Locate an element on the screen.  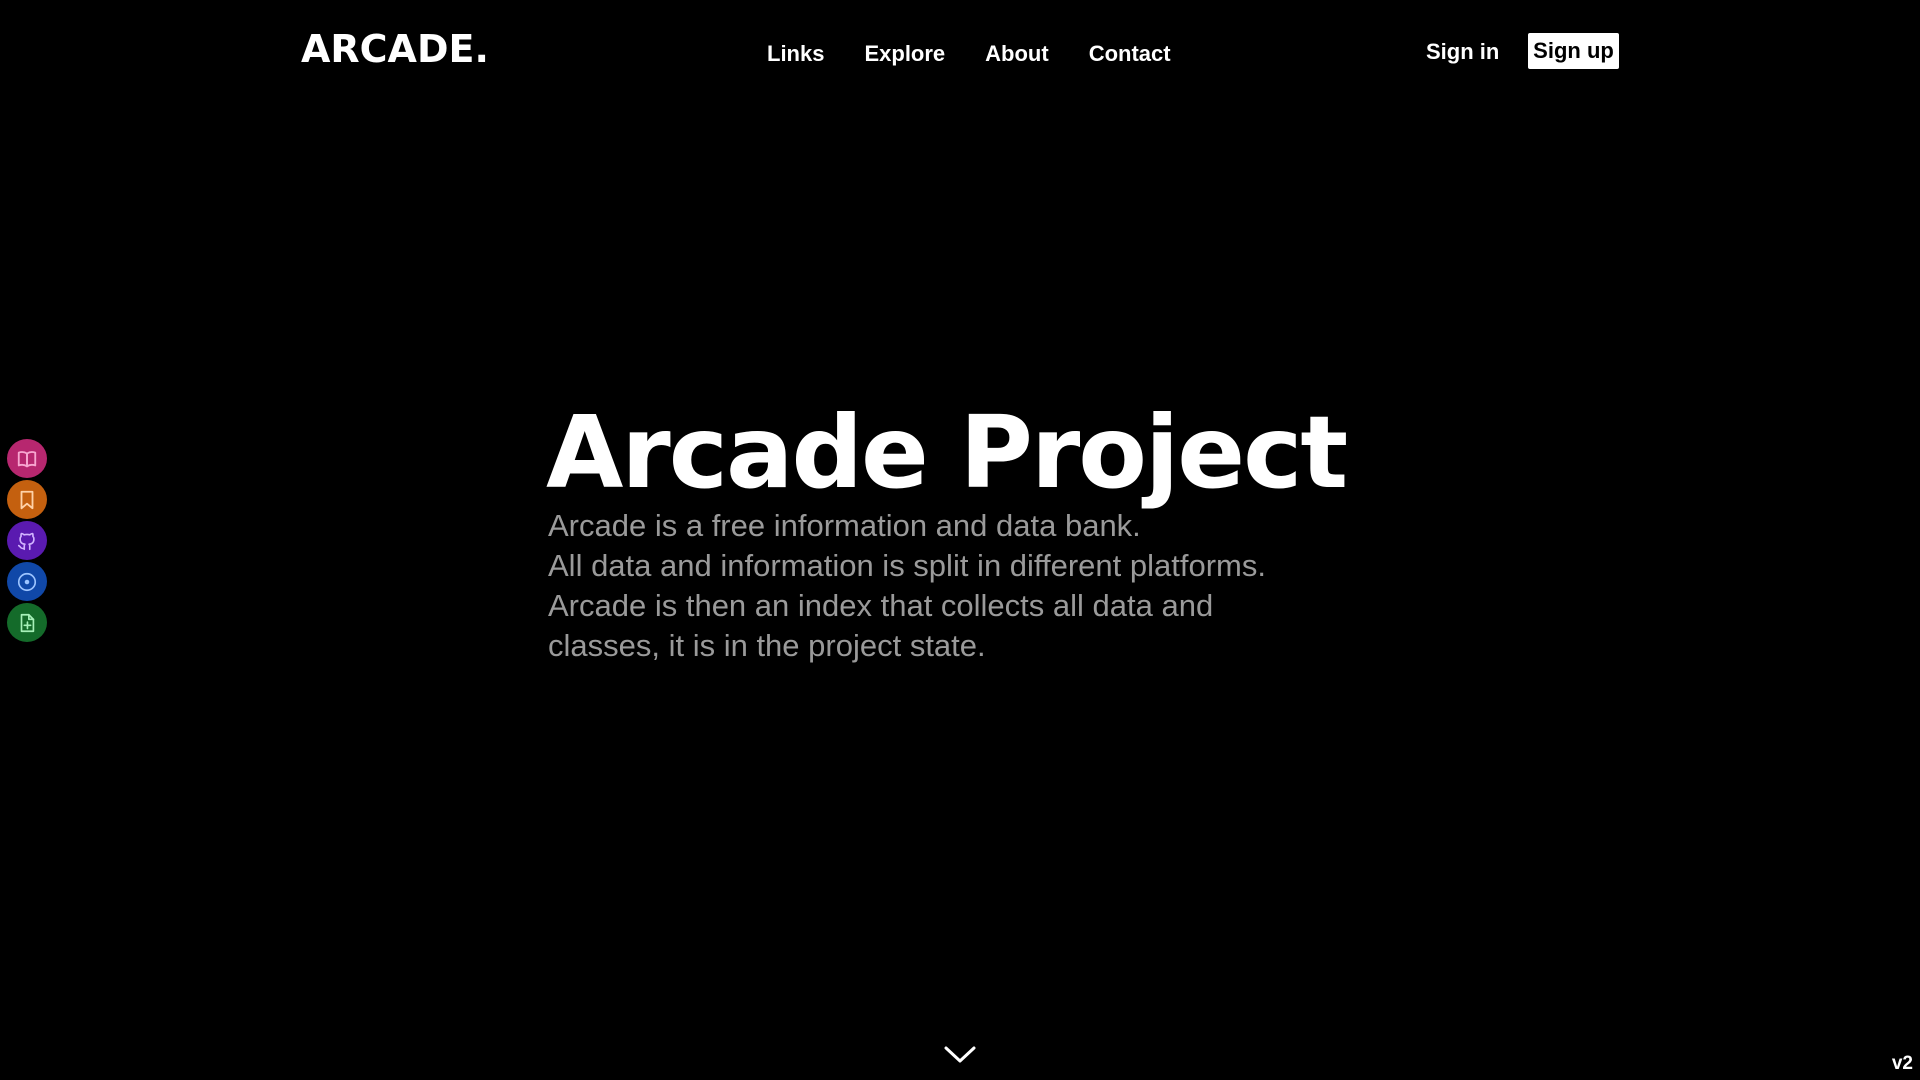
dock-book-button is located at coordinates (27, 458).